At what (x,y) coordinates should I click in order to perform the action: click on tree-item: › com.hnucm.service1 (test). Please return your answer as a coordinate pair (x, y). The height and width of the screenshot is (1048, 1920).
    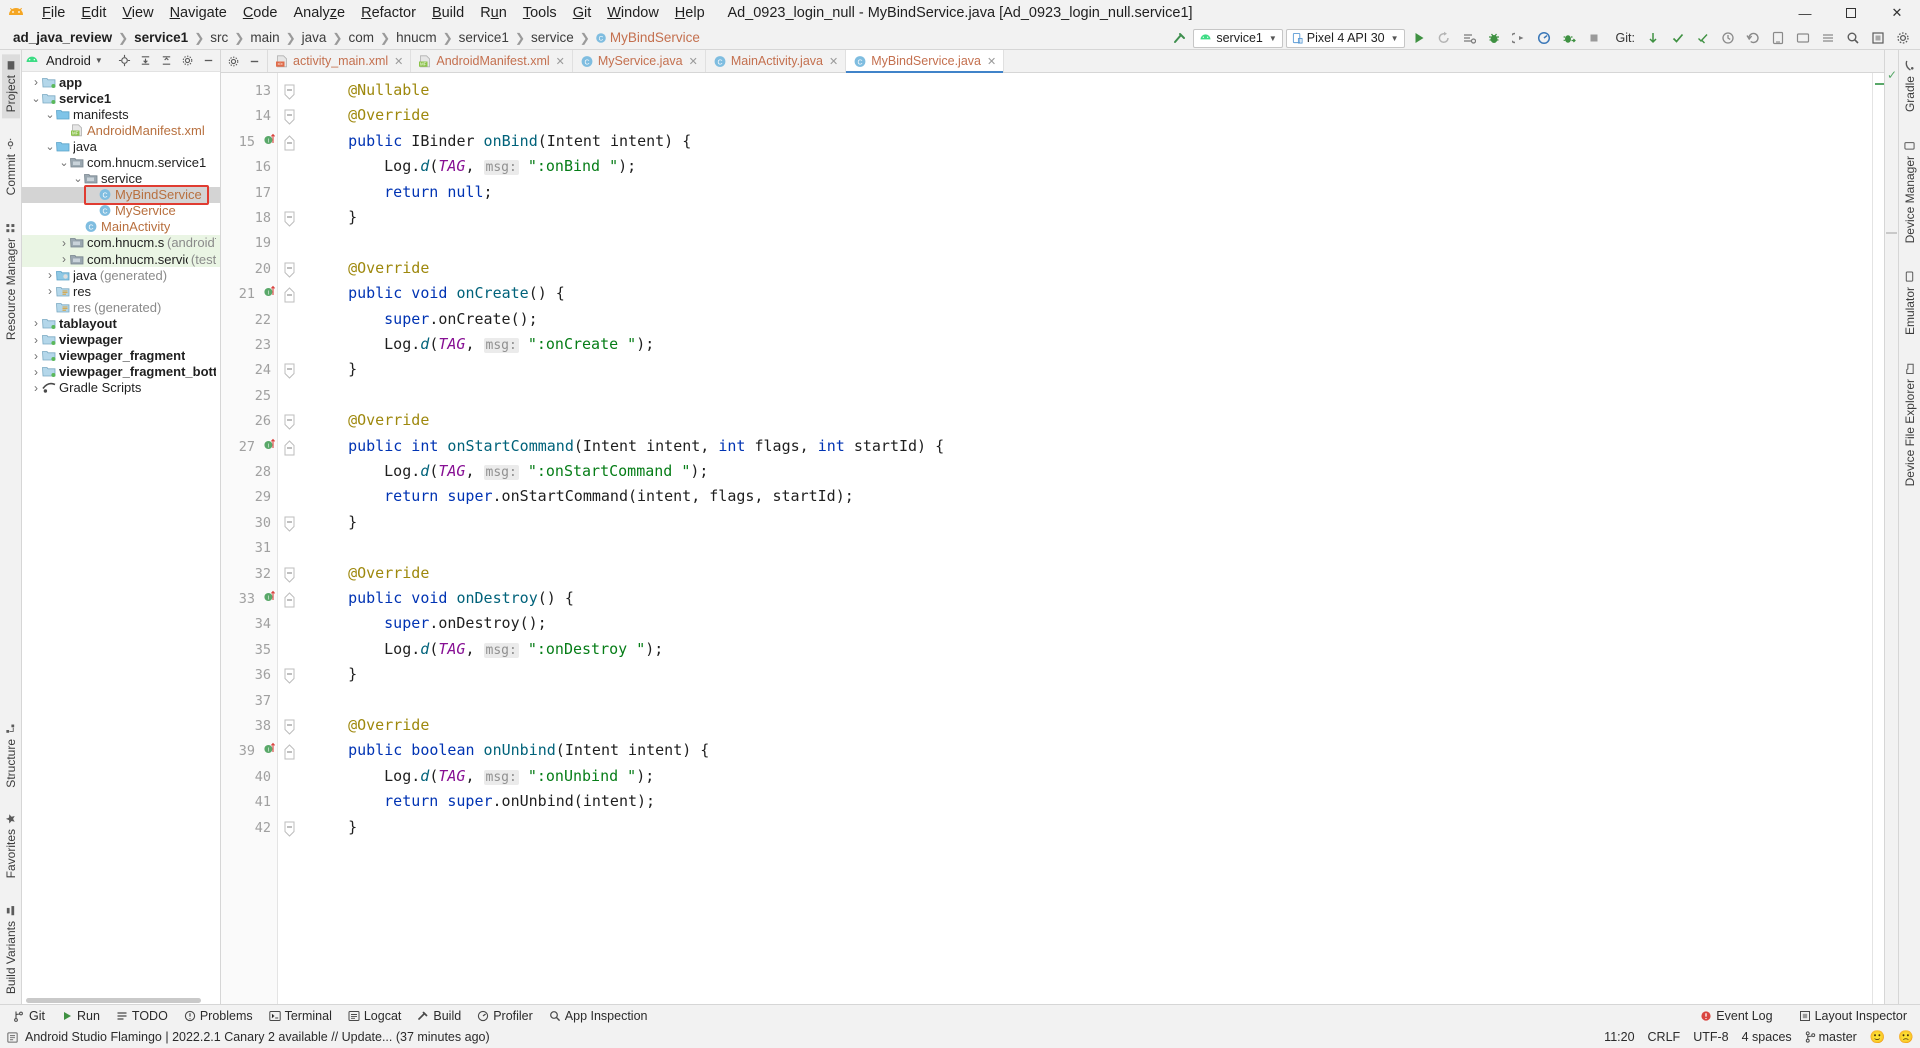
    Looking at the image, I should click on (121, 259).